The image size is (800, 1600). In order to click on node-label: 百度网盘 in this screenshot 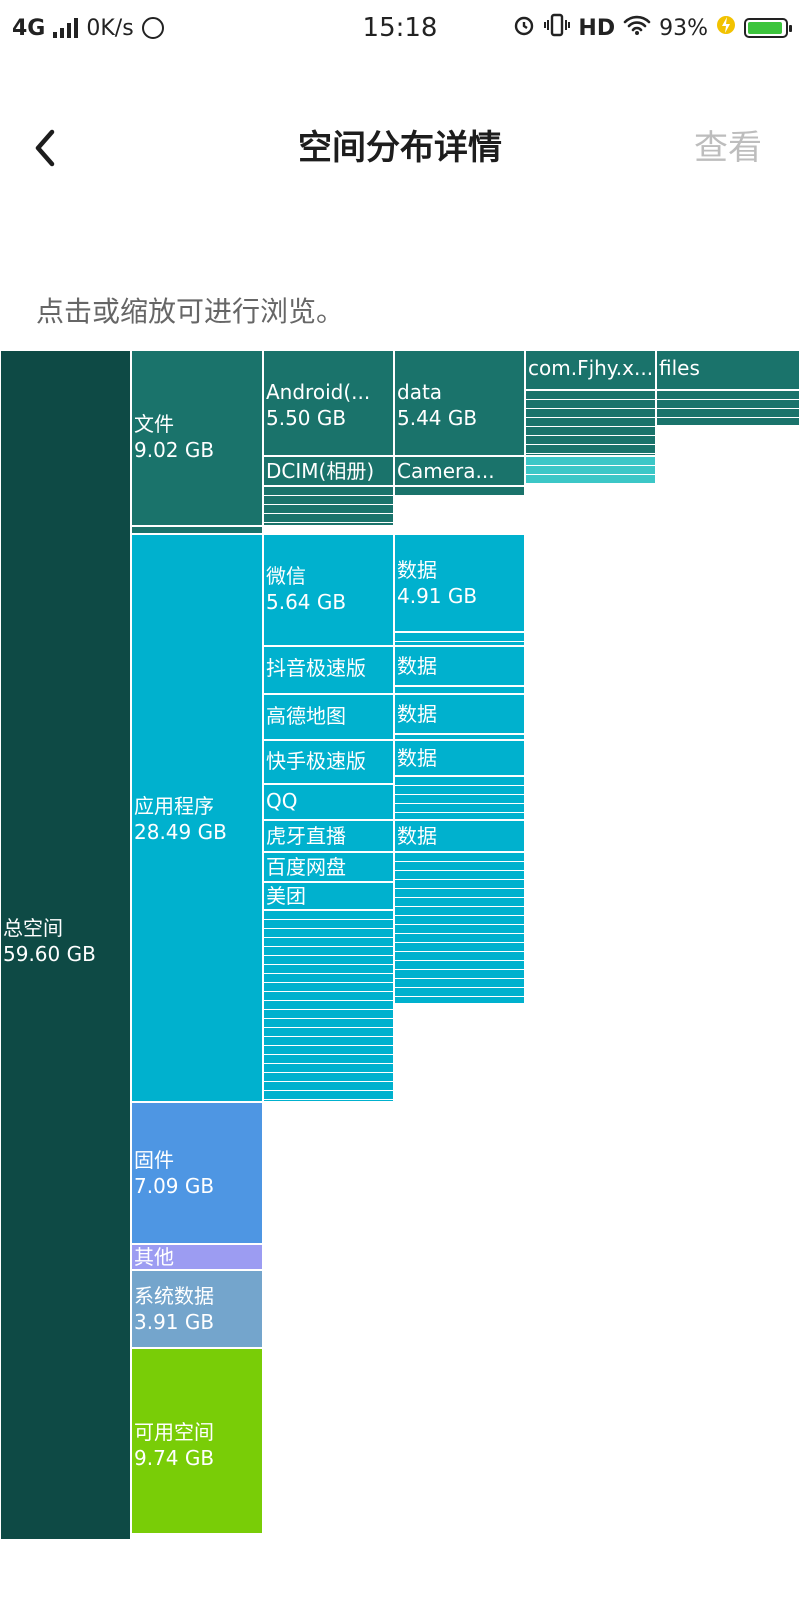, I will do `click(306, 867)`.